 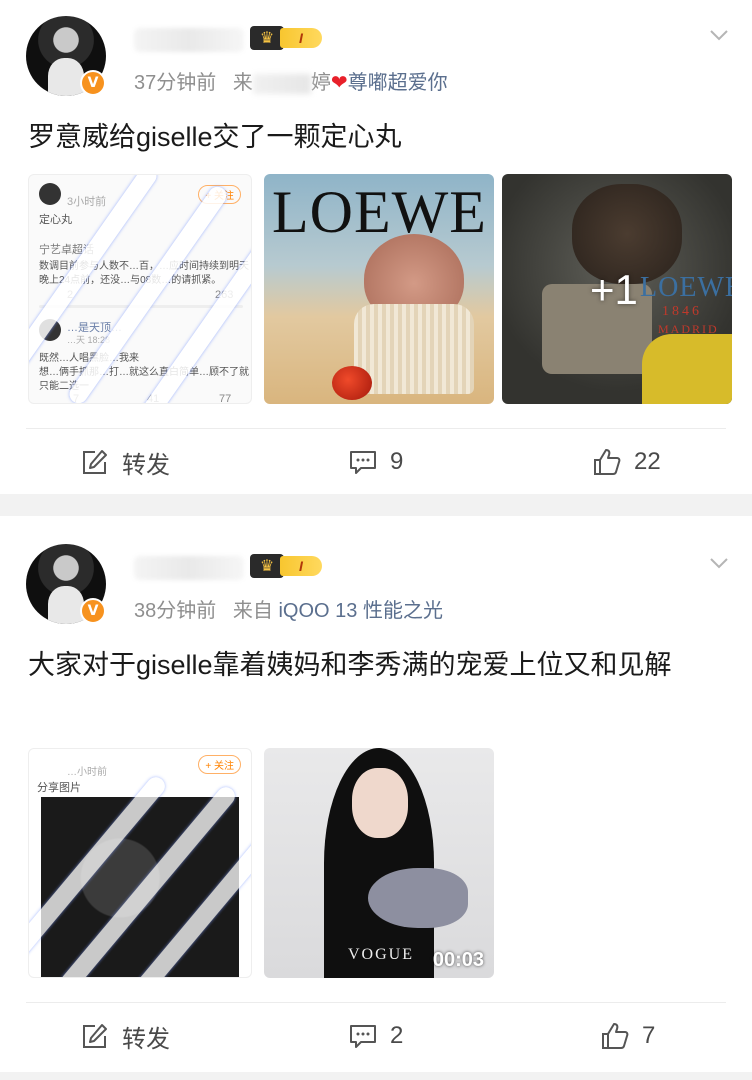 I want to click on screenshot-follow: + 关注, so click(x=219, y=764).